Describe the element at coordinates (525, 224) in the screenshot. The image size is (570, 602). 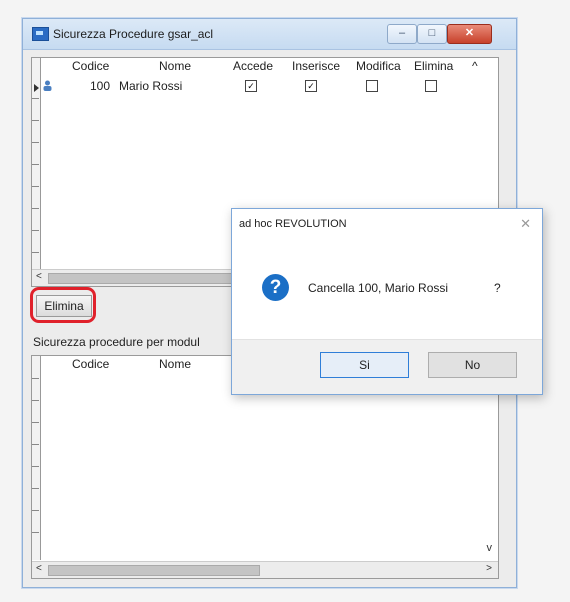
I see `dialog-close-icon: ✕` at that location.